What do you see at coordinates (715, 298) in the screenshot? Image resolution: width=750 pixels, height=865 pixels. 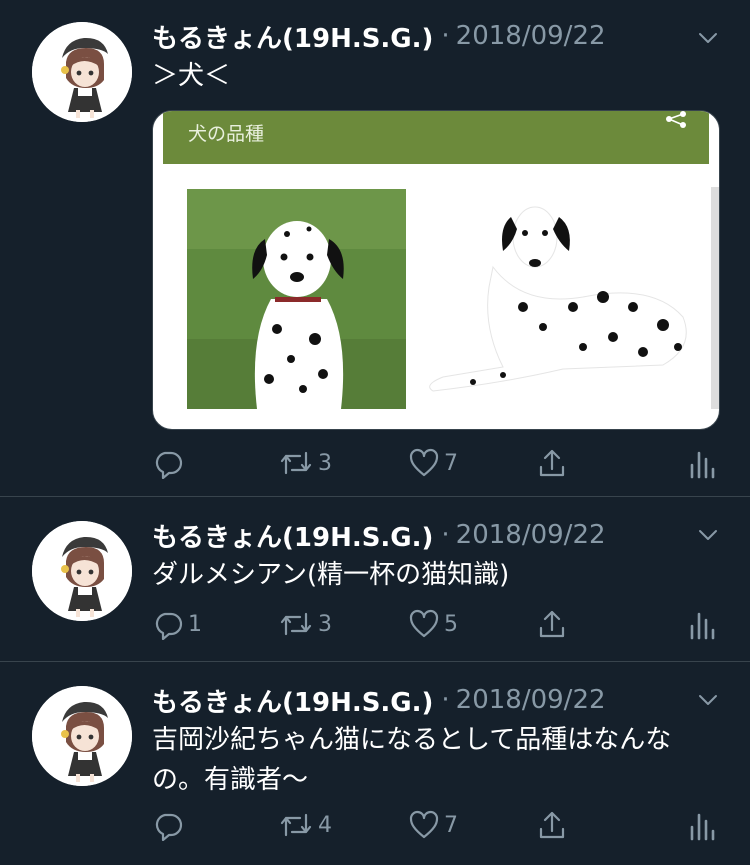 I see `media-edge` at bounding box center [715, 298].